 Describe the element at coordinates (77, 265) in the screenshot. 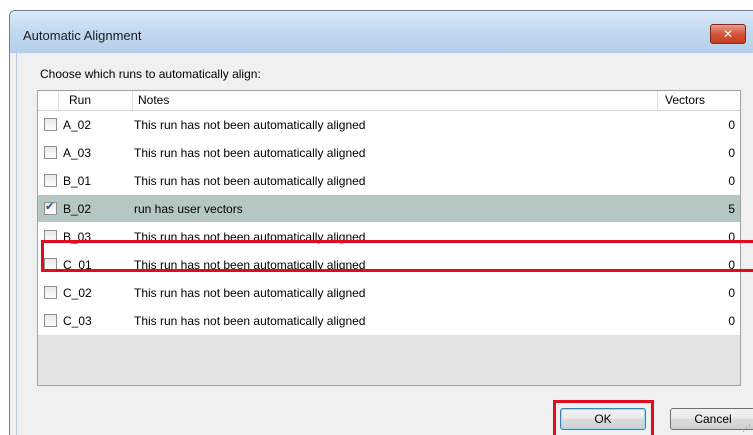

I see `run-name: C_01` at that location.